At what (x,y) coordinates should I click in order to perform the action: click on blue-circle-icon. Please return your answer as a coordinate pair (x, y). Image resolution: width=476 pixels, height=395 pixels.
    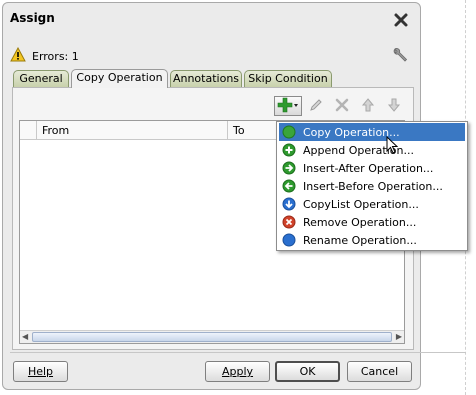
    Looking at the image, I should click on (289, 240).